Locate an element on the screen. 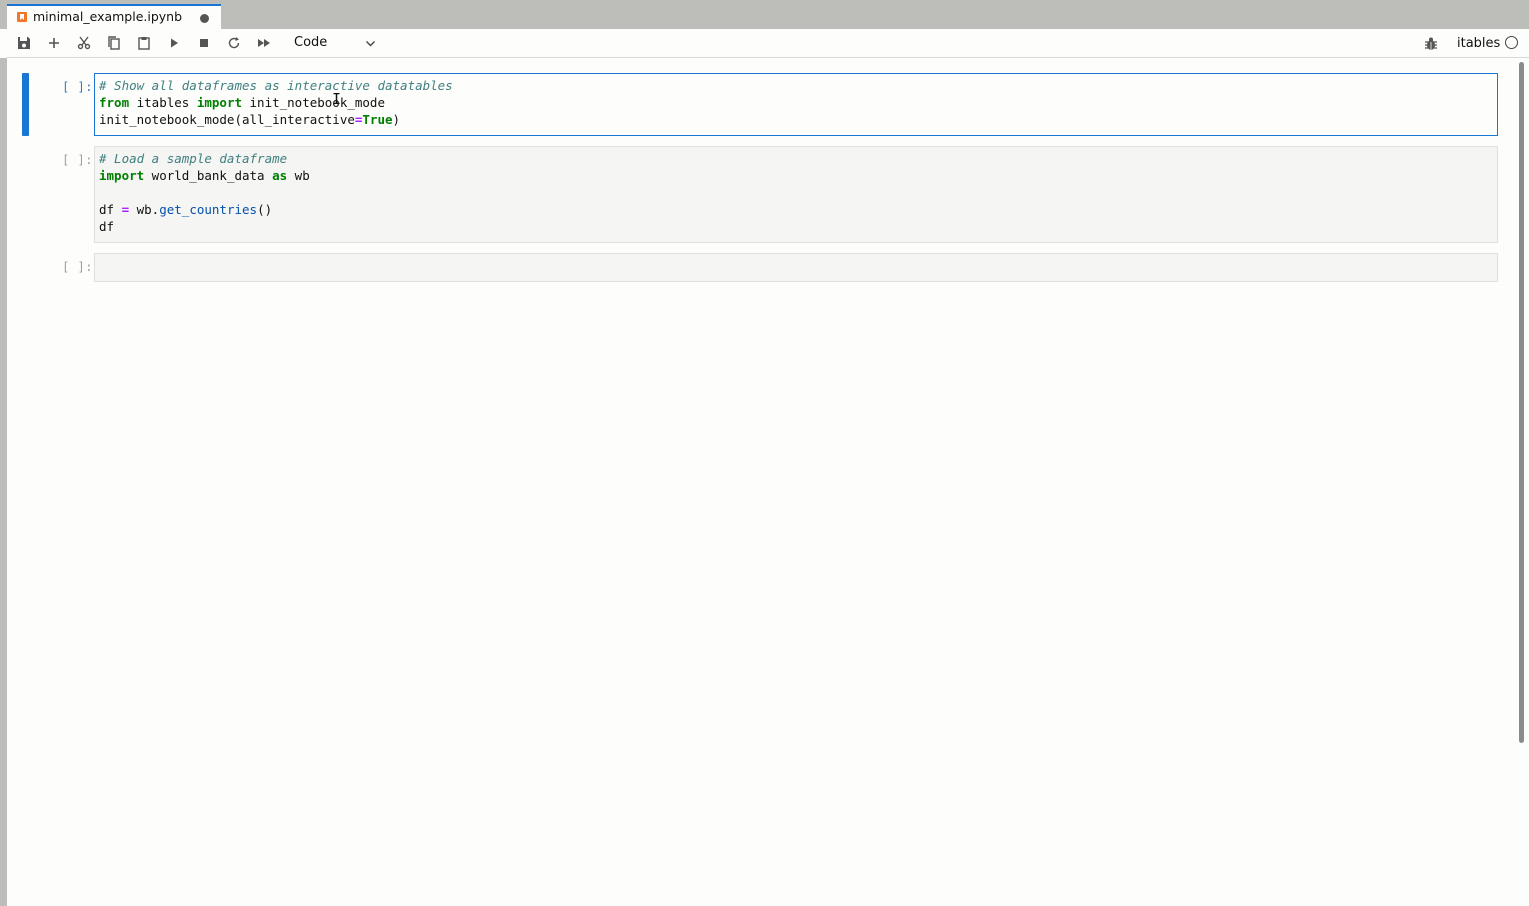 The height and width of the screenshot is (906, 1529). cut-button is located at coordinates (84, 43).